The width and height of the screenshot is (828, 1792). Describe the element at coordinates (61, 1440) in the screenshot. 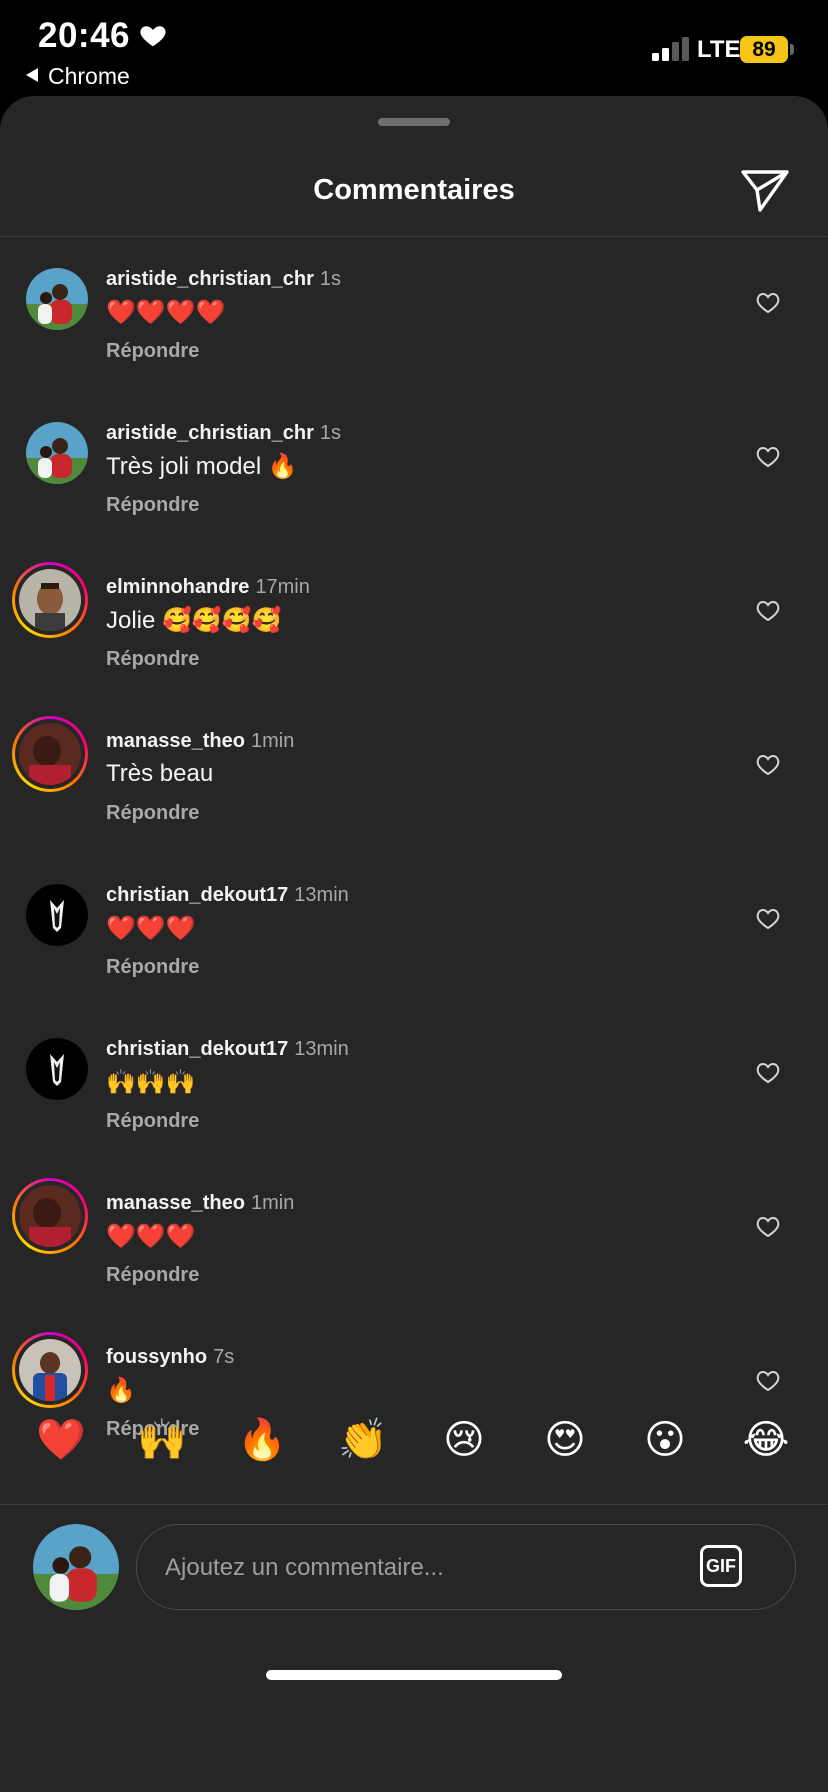

I see `quick-emoji-heart: ❤️` at that location.